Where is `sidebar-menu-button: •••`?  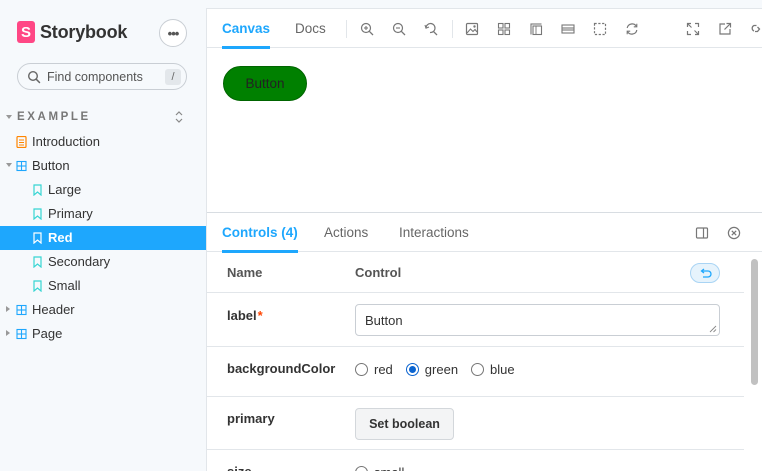 sidebar-menu-button: ••• is located at coordinates (173, 33).